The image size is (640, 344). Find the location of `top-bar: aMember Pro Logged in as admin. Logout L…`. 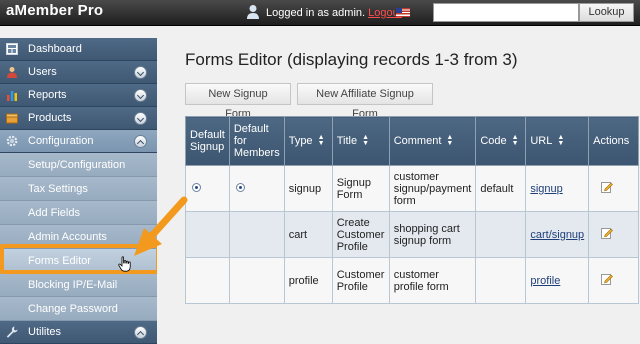

top-bar: aMember Pro Logged in as admin. Logout L… is located at coordinates (320, 13).